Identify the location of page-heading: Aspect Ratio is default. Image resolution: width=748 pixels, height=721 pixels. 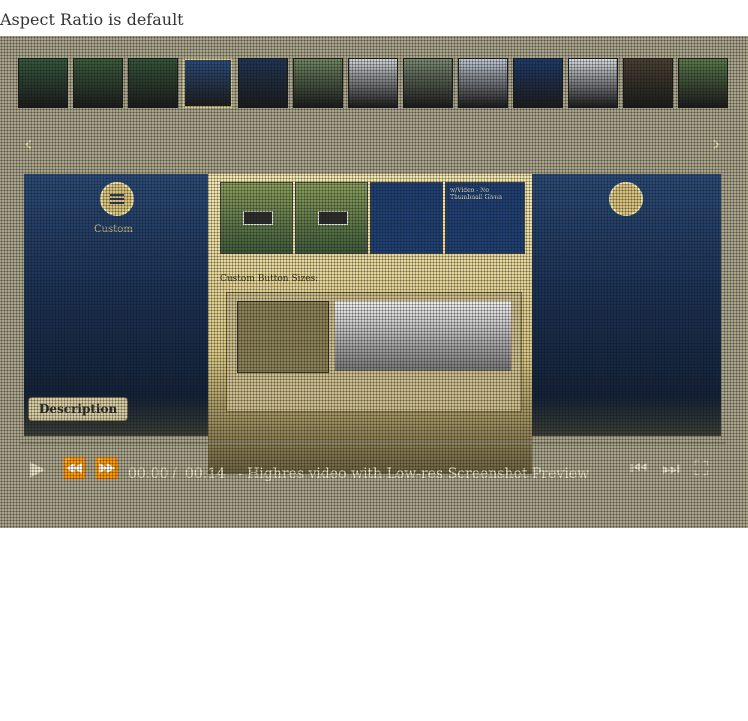
(92, 19).